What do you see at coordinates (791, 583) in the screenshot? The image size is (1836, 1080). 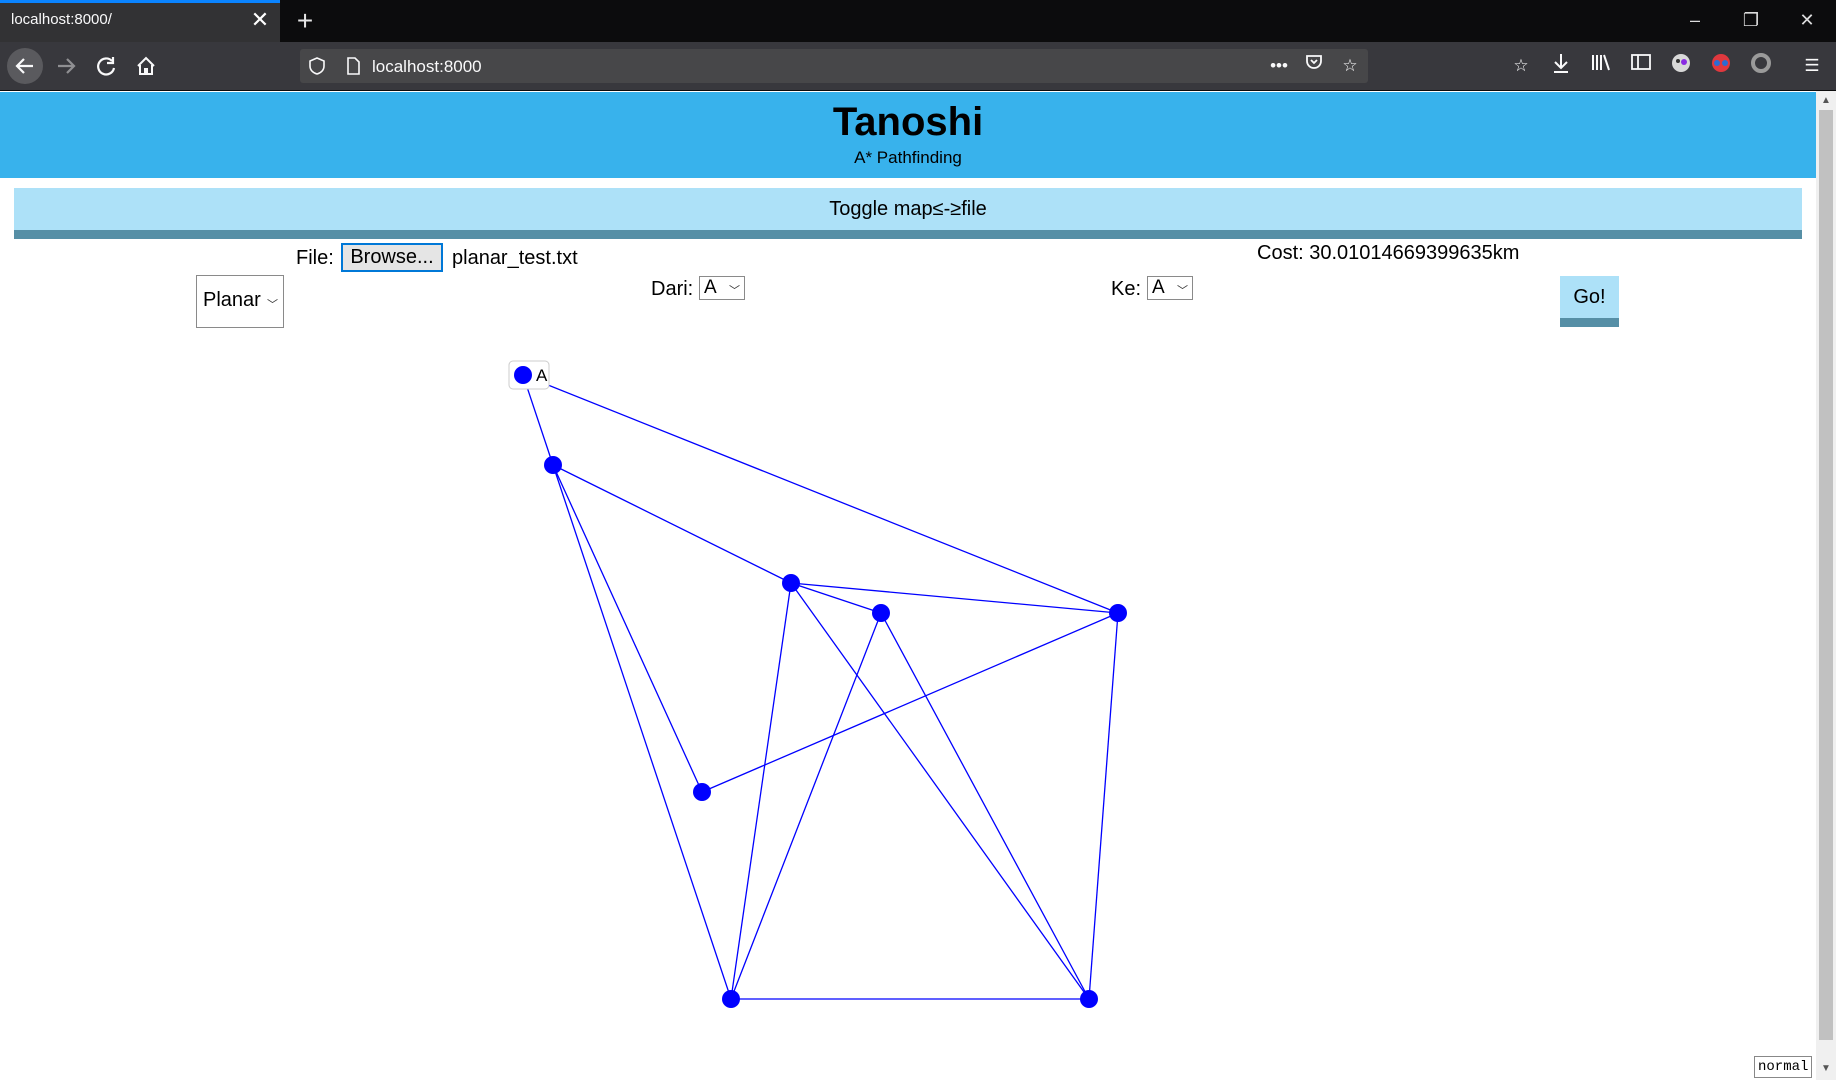 I see `graph-node-n3` at bounding box center [791, 583].